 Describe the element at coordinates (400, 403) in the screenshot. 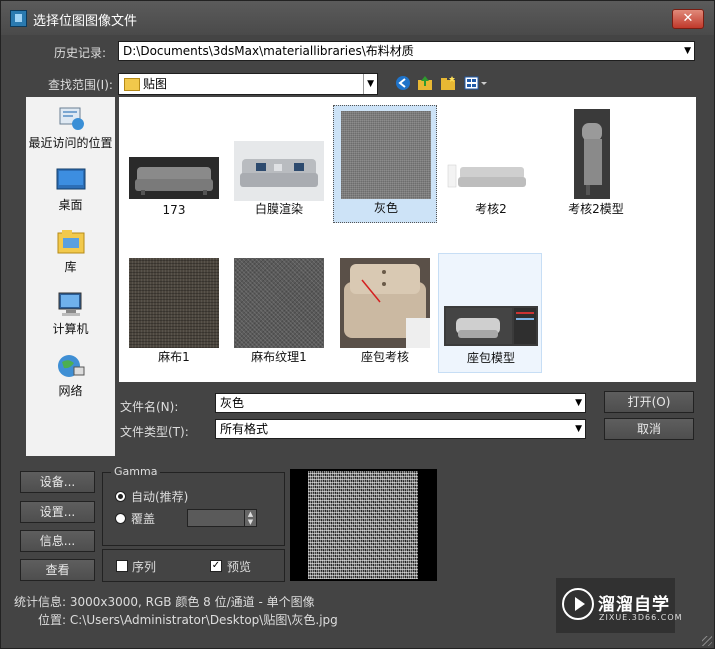

I see `filename-input: 灰色 ▼` at that location.